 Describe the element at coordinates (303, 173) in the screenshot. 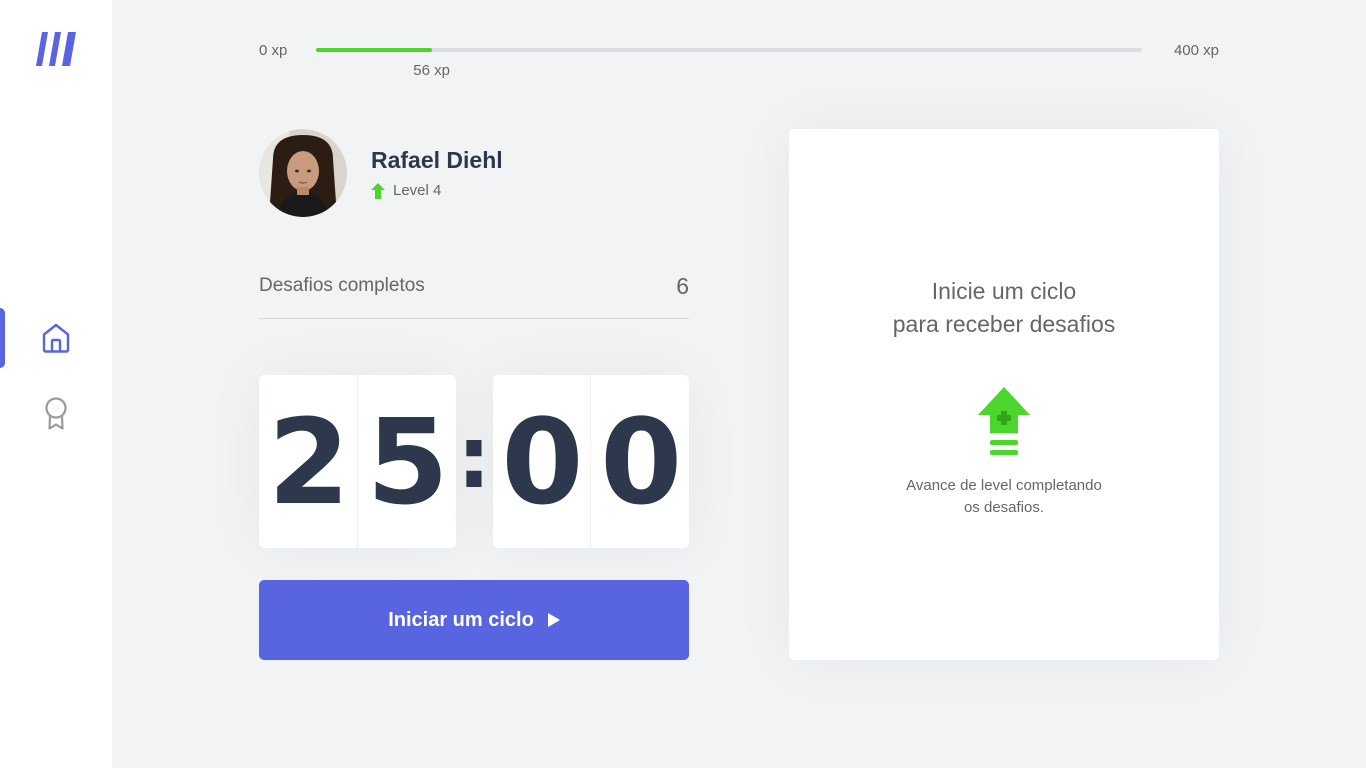

I see `avatar` at that location.